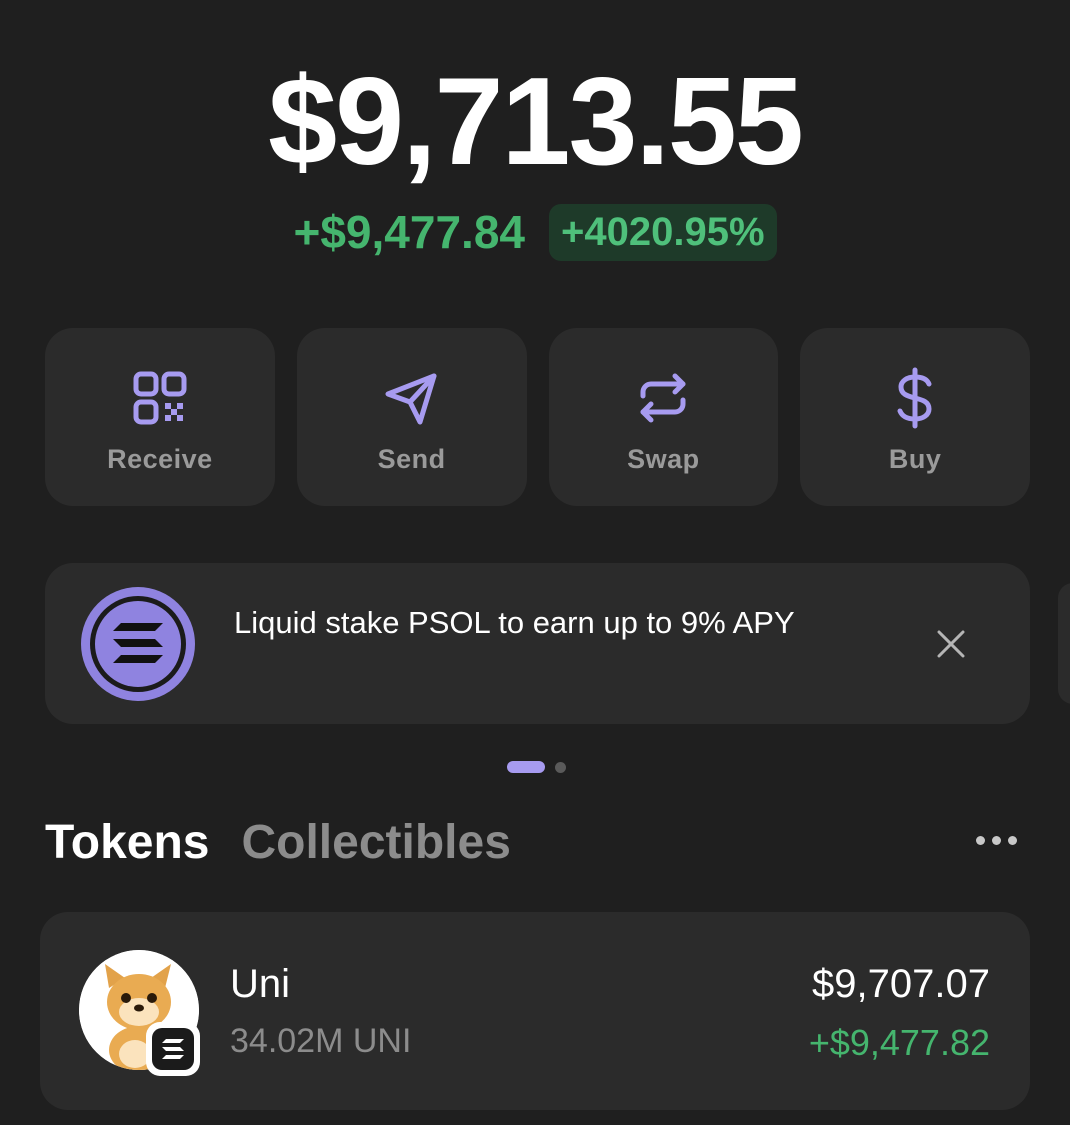 This screenshot has height=1125, width=1070. What do you see at coordinates (915, 459) in the screenshot?
I see `buy-label: Buy` at bounding box center [915, 459].